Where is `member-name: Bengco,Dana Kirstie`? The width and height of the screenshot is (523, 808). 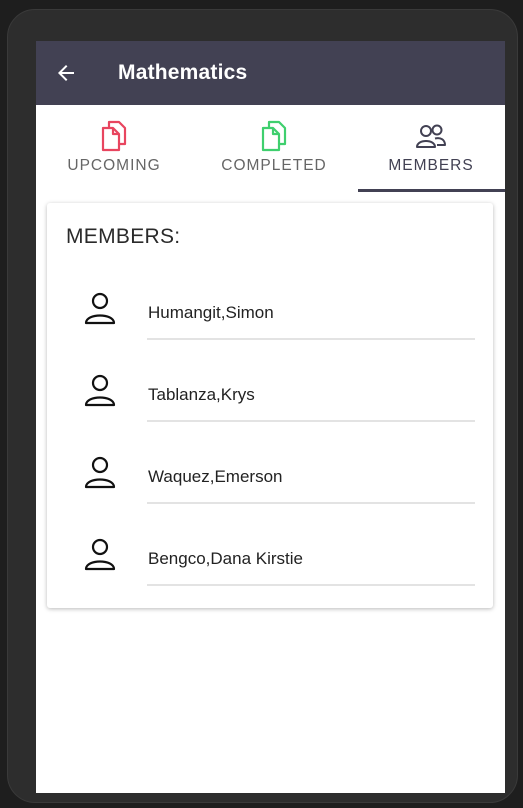 member-name: Bengco,Dana Kirstie is located at coordinates (225, 558).